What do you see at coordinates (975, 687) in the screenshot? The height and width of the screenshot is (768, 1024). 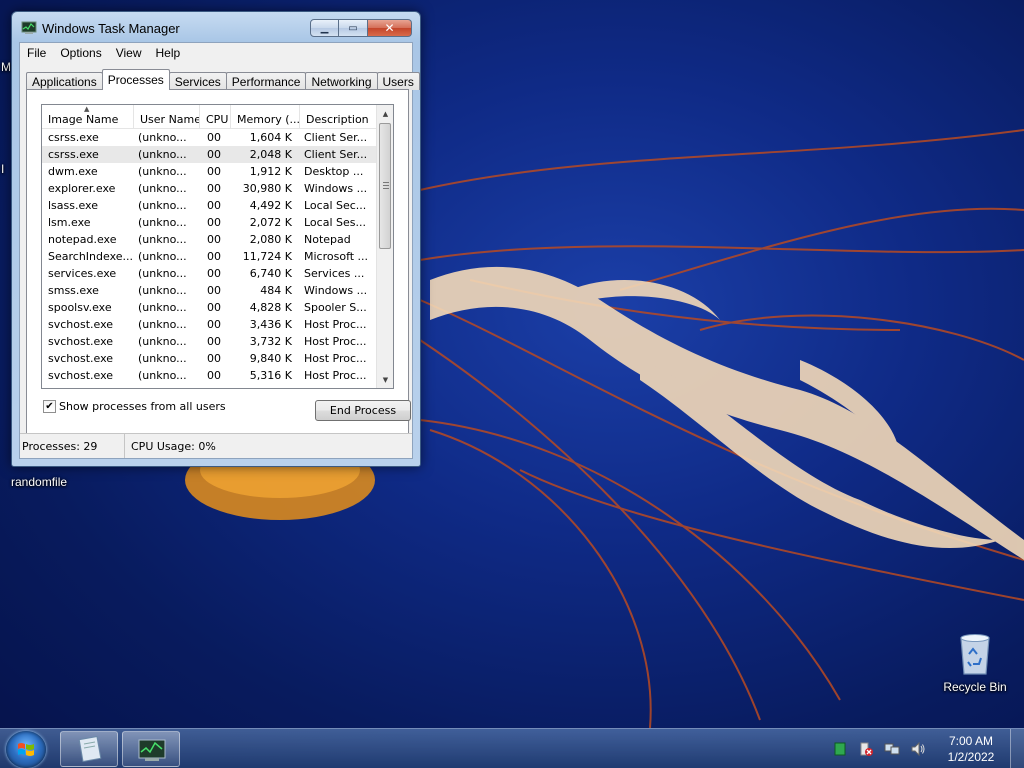 I see `recycle-bin-label: Recycle Bin` at bounding box center [975, 687].